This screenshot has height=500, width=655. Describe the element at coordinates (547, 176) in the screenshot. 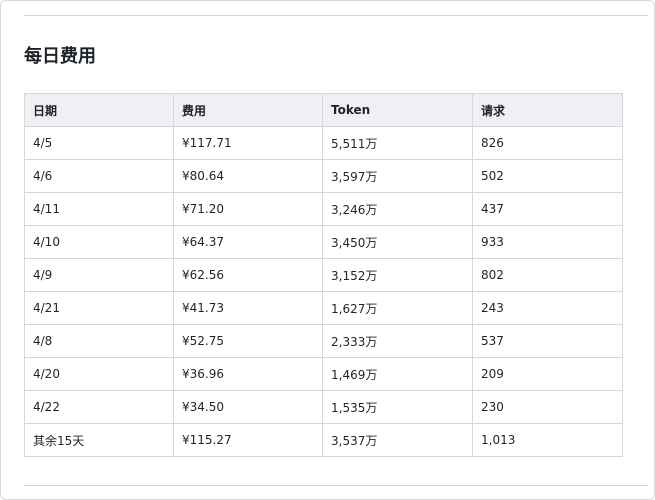

I see `cell-requests: 502` at that location.